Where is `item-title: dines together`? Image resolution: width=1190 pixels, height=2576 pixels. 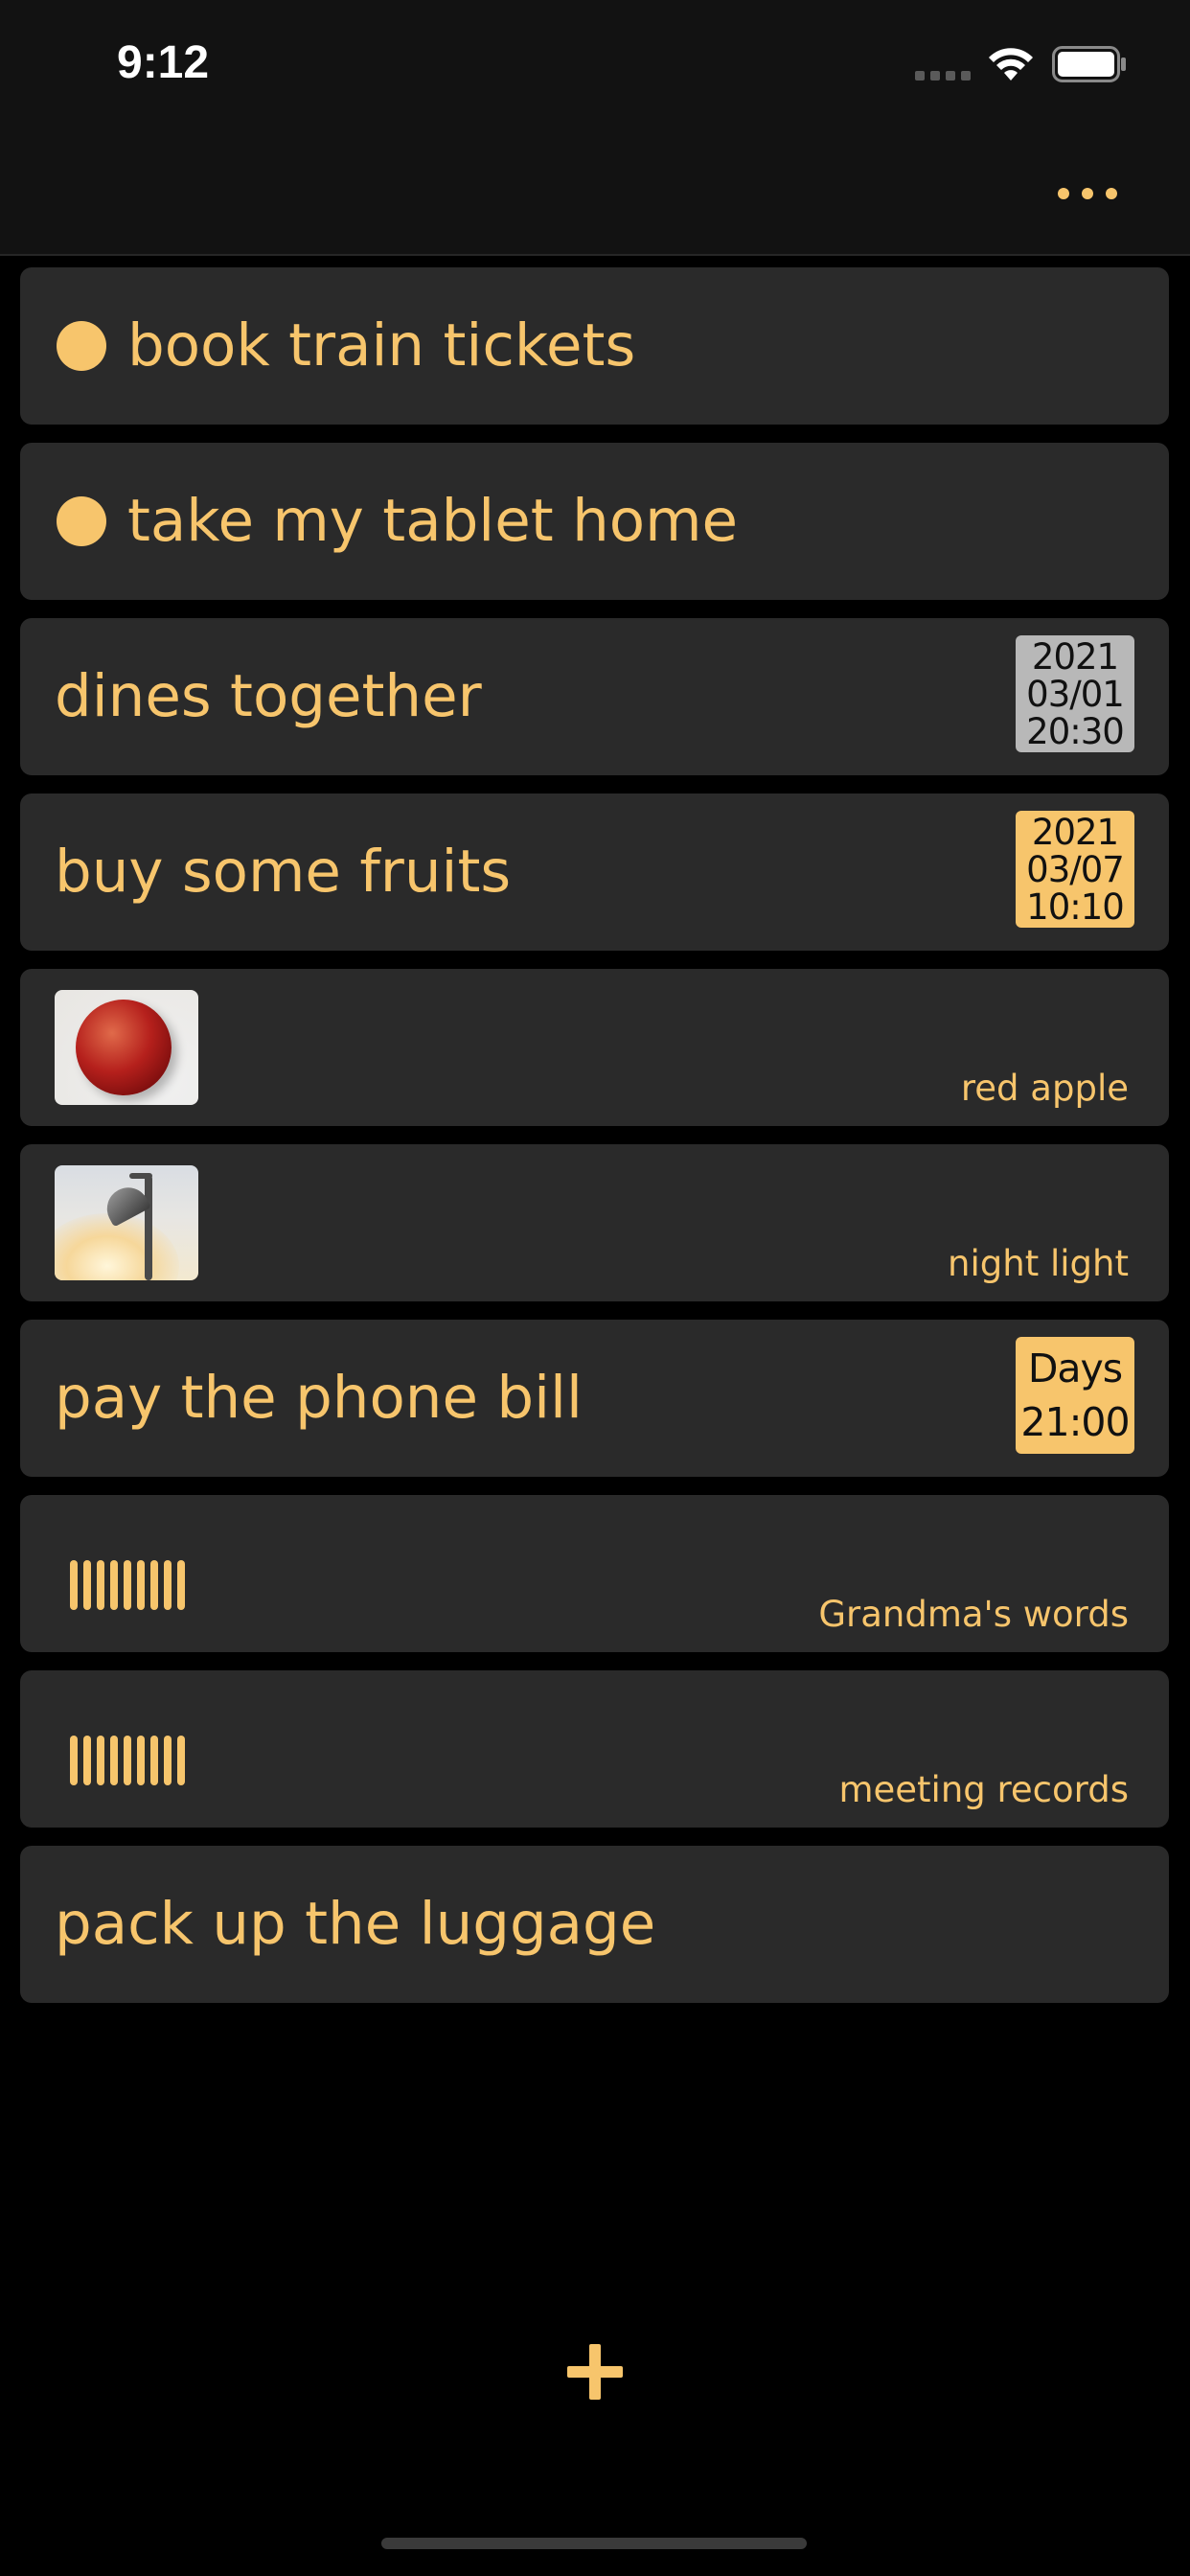
item-title: dines together is located at coordinates (269, 696).